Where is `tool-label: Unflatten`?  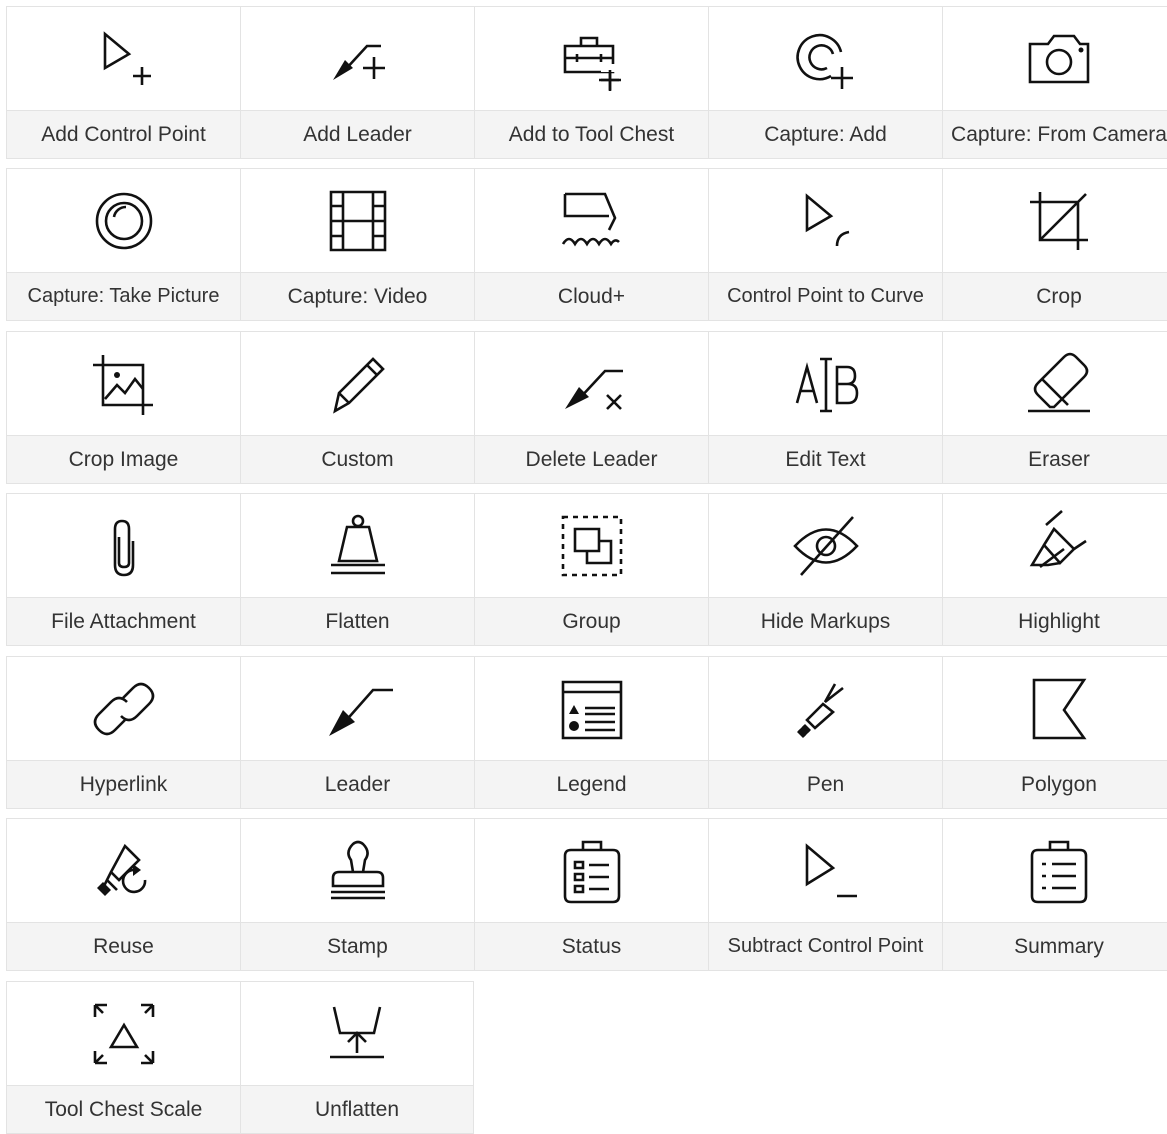 tool-label: Unflatten is located at coordinates (357, 1109).